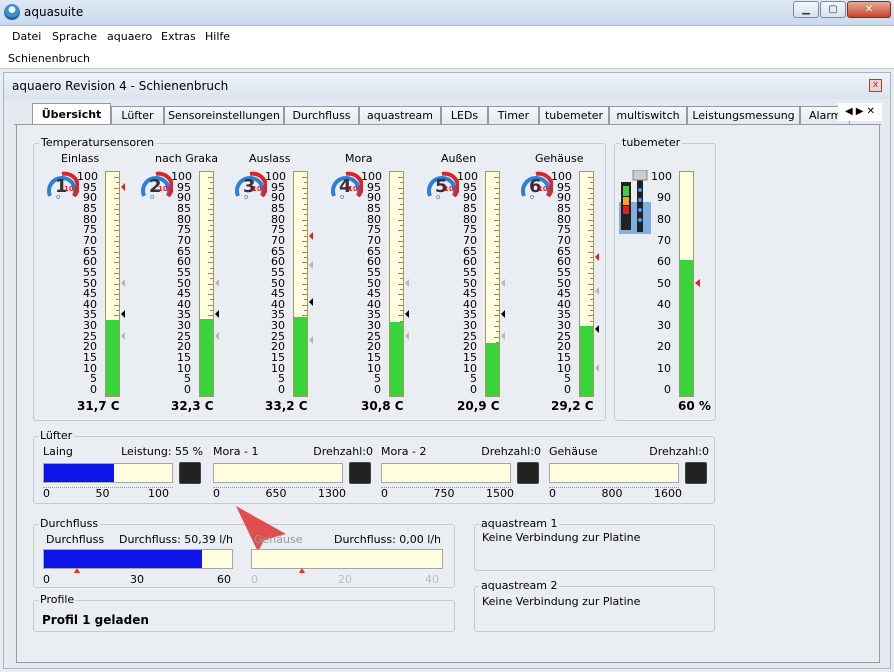 The height and width of the screenshot is (672, 894). What do you see at coordinates (459, 158) in the screenshot?
I see `sensor-name-5: Außen` at bounding box center [459, 158].